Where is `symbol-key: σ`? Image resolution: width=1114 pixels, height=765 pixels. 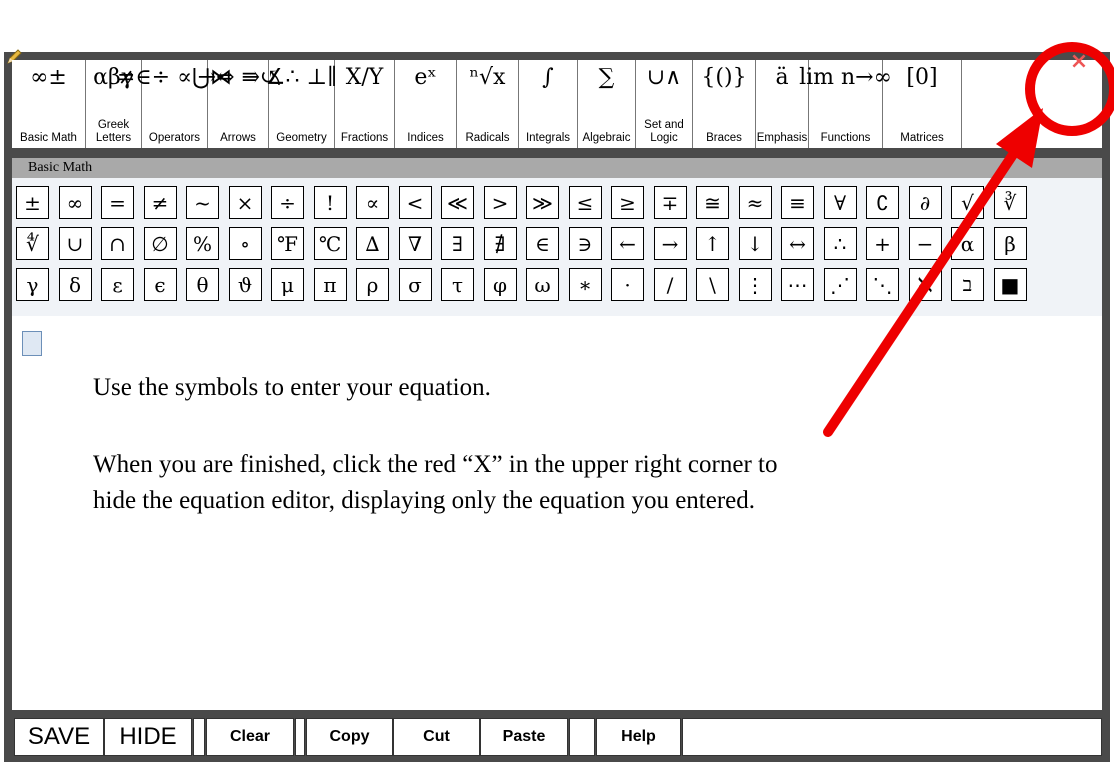
symbol-key: σ is located at coordinates (415, 284).